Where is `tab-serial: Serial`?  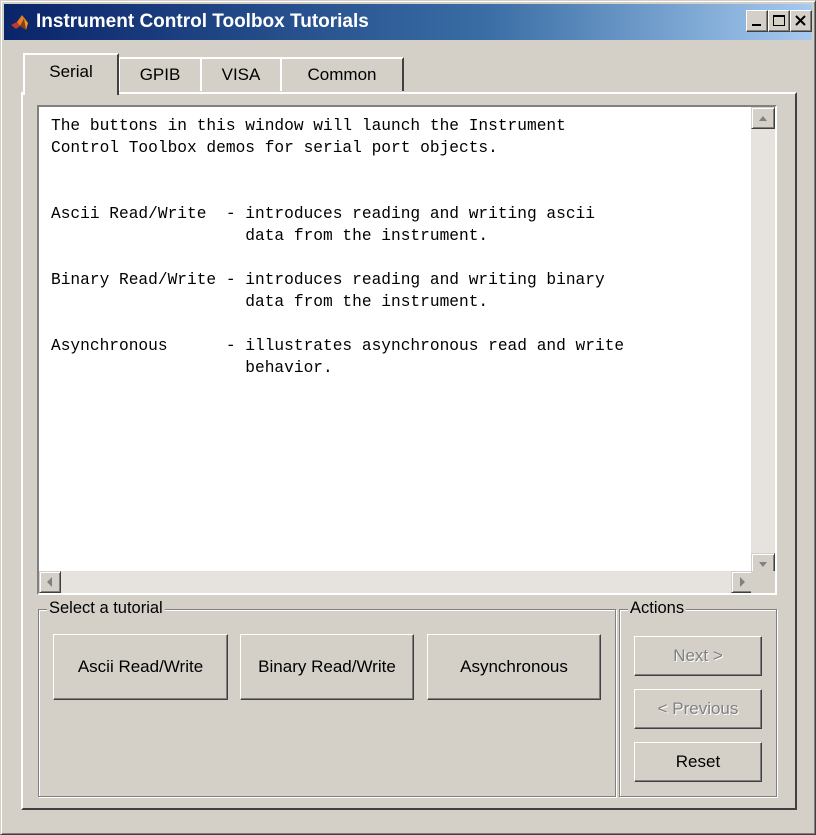 tab-serial: Serial is located at coordinates (71, 74).